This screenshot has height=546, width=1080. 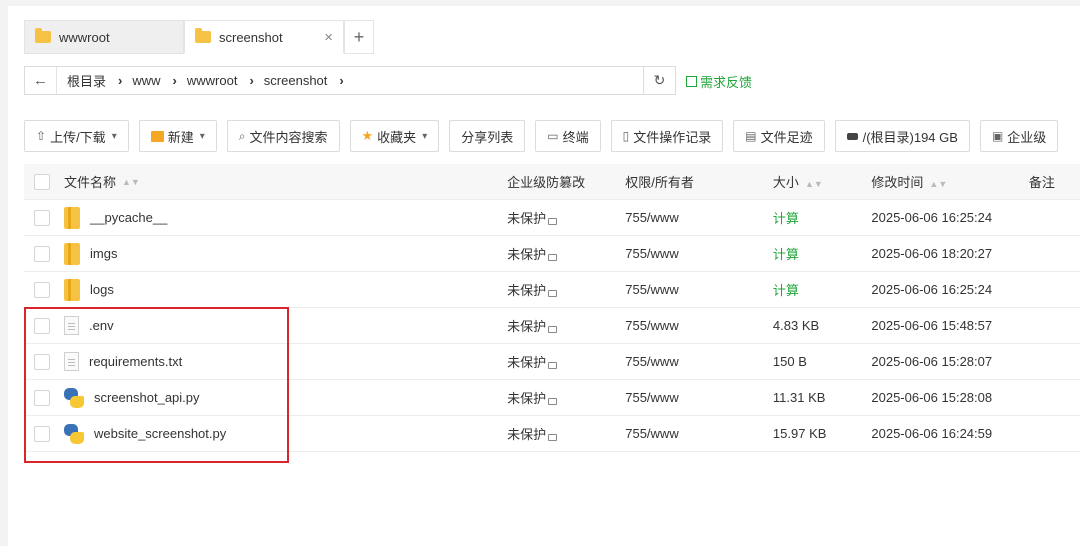 What do you see at coordinates (786, 137) in the screenshot?
I see `trace-label: 文件足迹` at bounding box center [786, 137].